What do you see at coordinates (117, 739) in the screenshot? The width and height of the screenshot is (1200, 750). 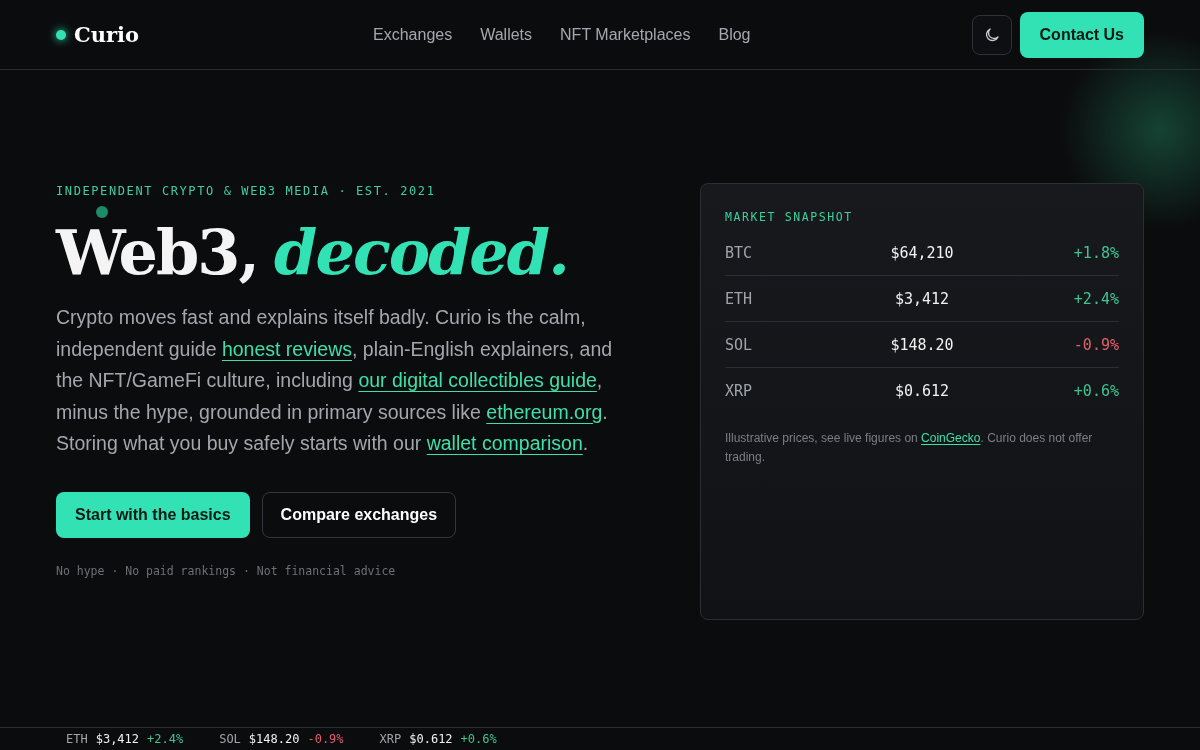 I see `ticker-price: $3,412` at bounding box center [117, 739].